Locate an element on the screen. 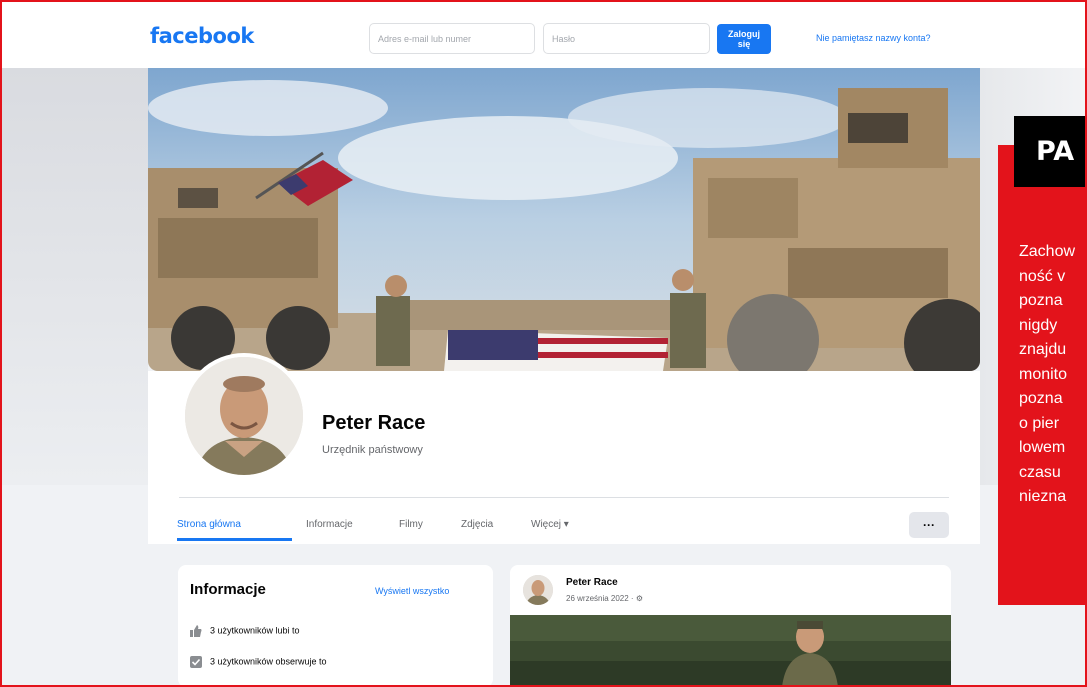  email-input is located at coordinates (452, 38).